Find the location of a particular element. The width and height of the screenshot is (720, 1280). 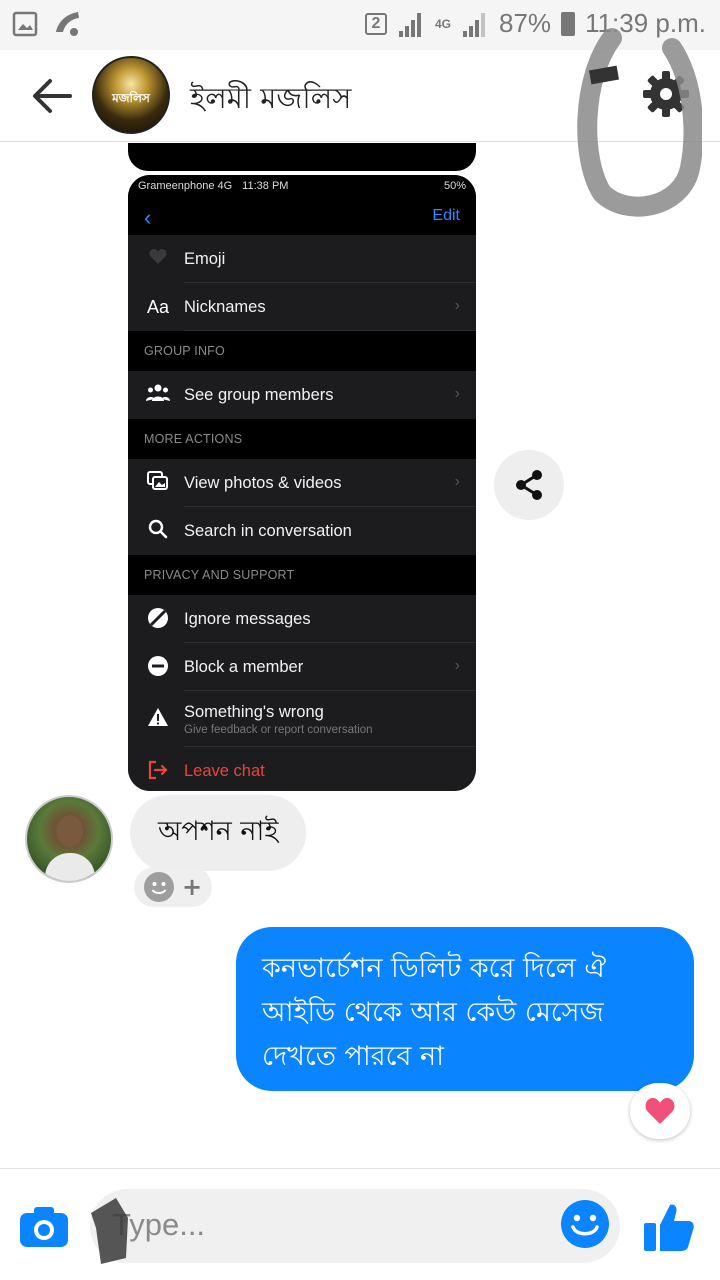

screenshot-row-label: Ignore messages is located at coordinates (247, 618).